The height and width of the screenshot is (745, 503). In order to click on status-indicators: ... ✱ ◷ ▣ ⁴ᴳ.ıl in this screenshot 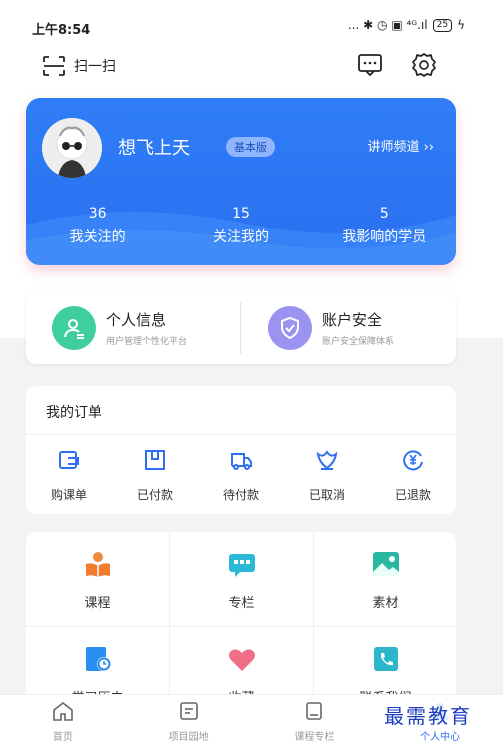, I will do `click(387, 25)`.